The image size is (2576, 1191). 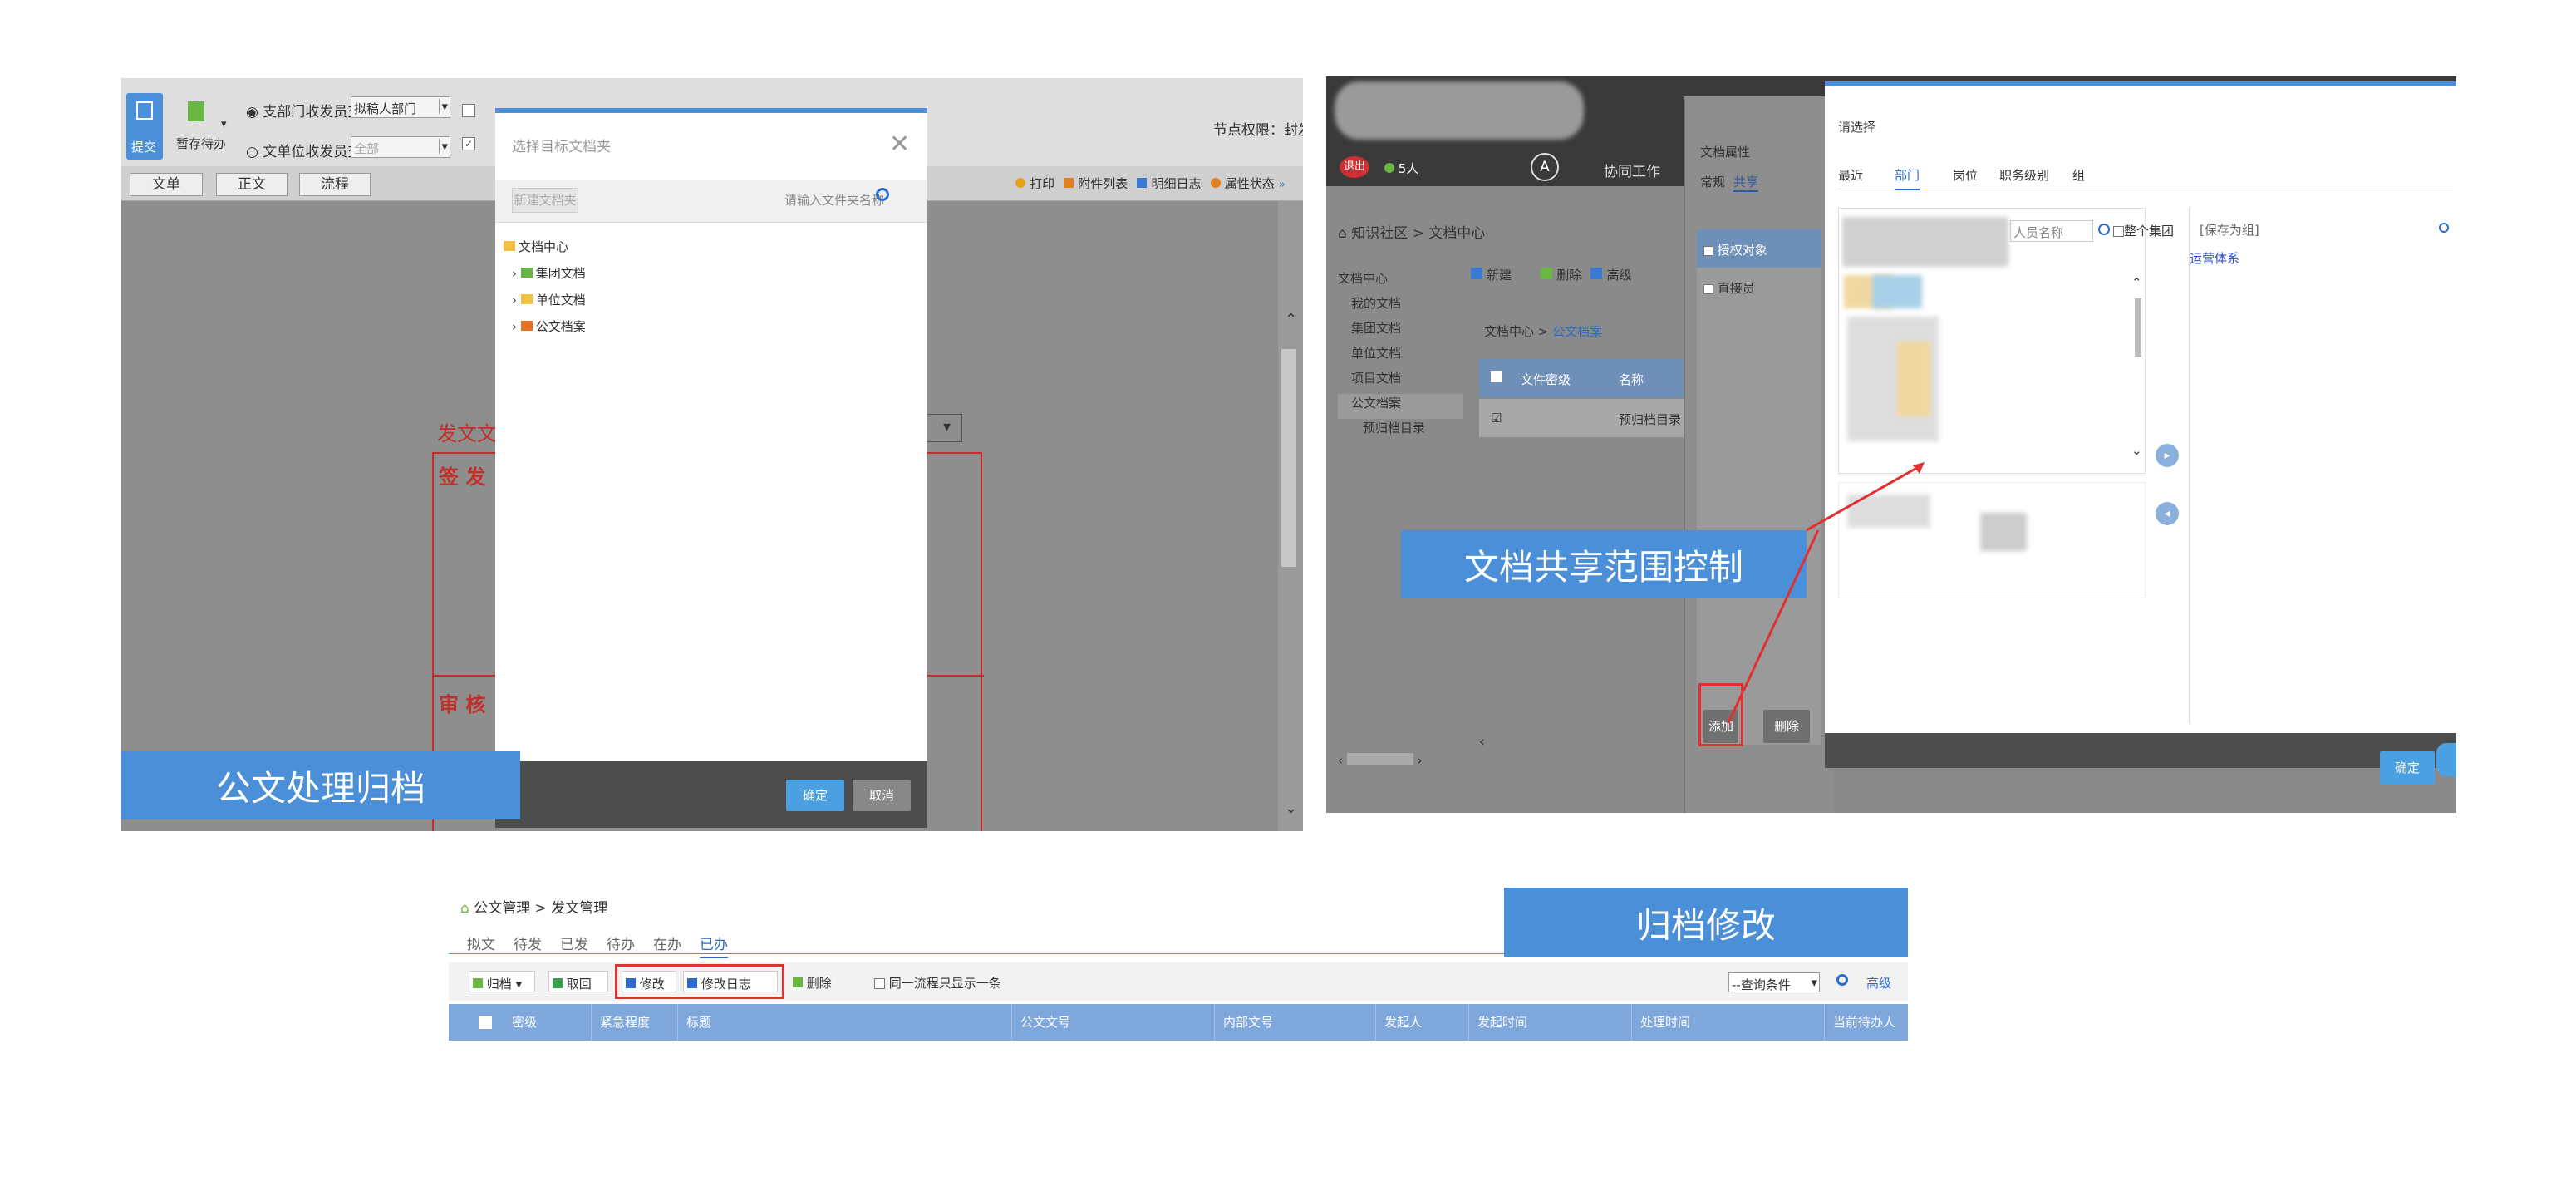 I want to click on tab-text: 正文, so click(x=252, y=184).